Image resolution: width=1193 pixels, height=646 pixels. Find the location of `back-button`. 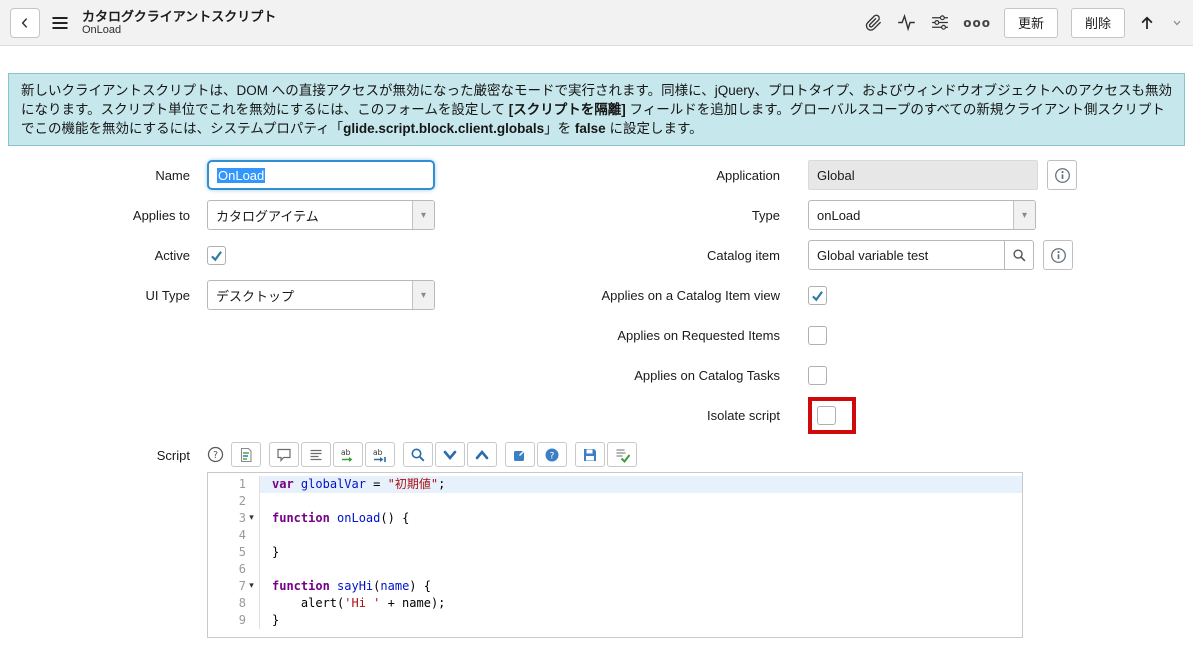

back-button is located at coordinates (25, 22).